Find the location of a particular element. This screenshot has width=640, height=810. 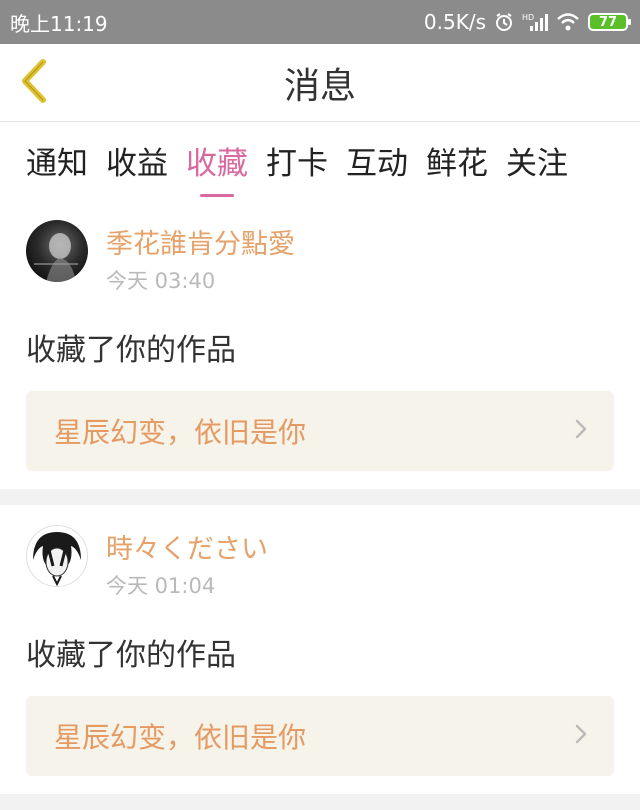

net-speed: 0.5K/s is located at coordinates (454, 22).